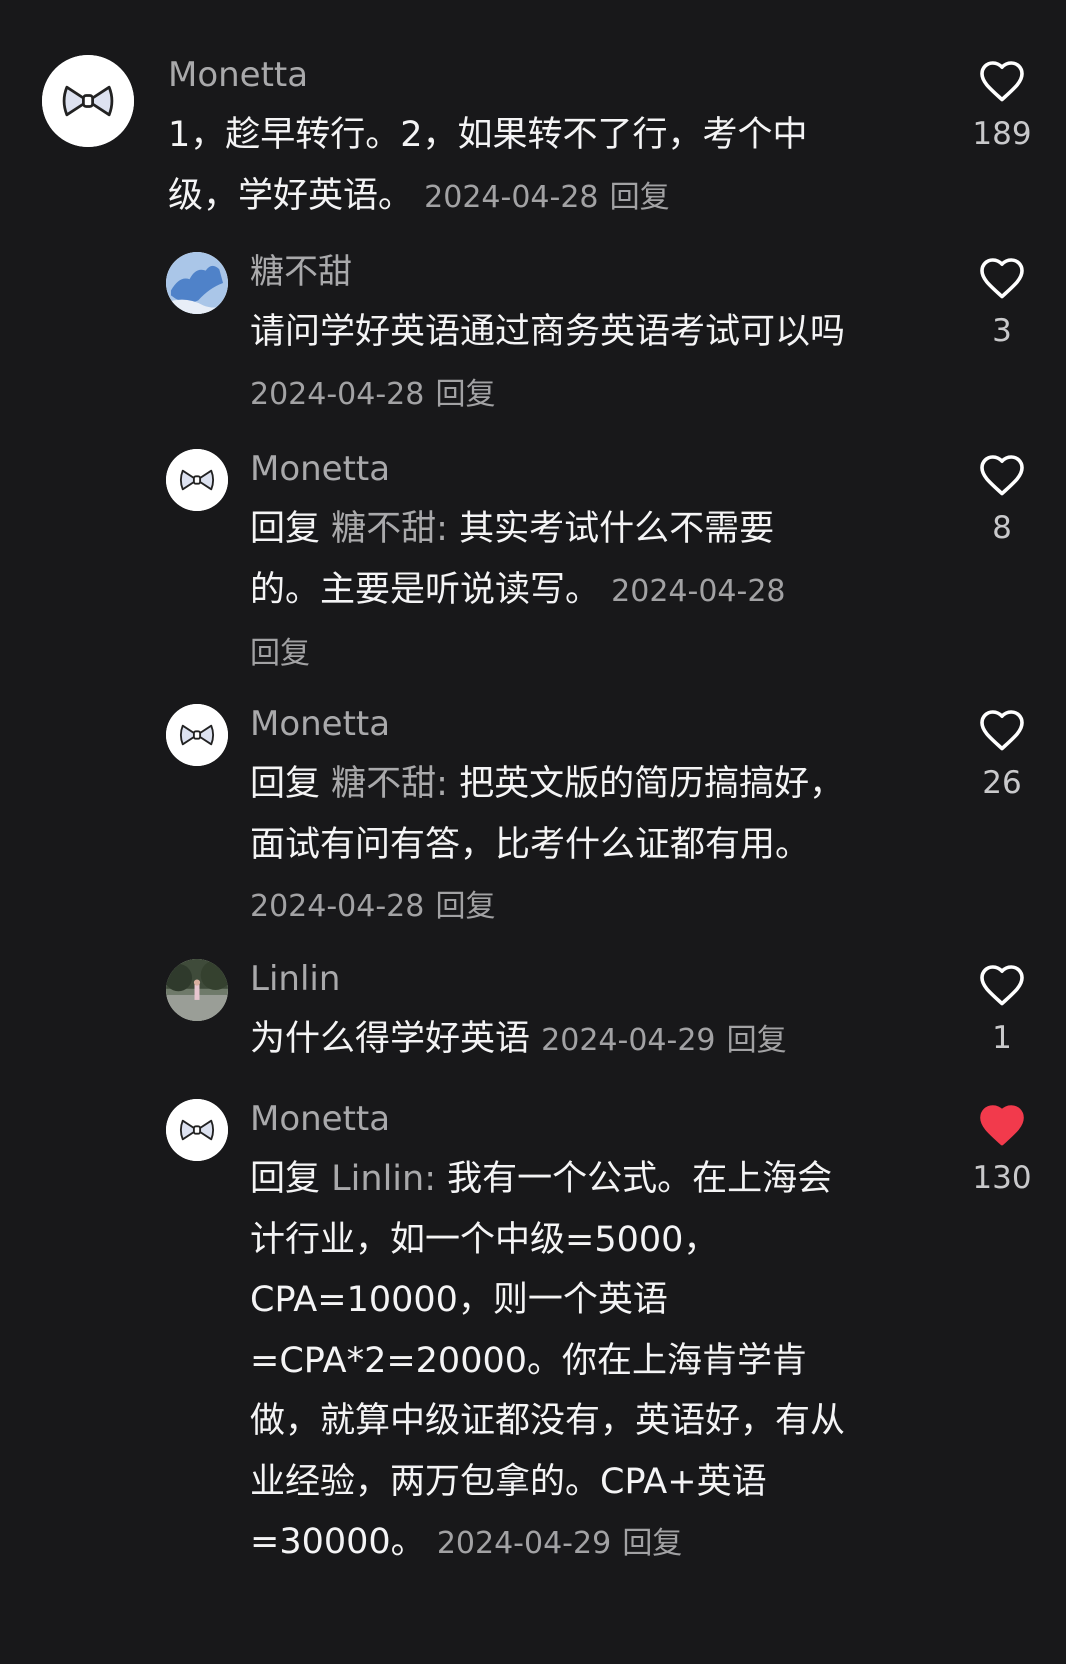  Describe the element at coordinates (1002, 528) in the screenshot. I see `like-count: 8` at that location.